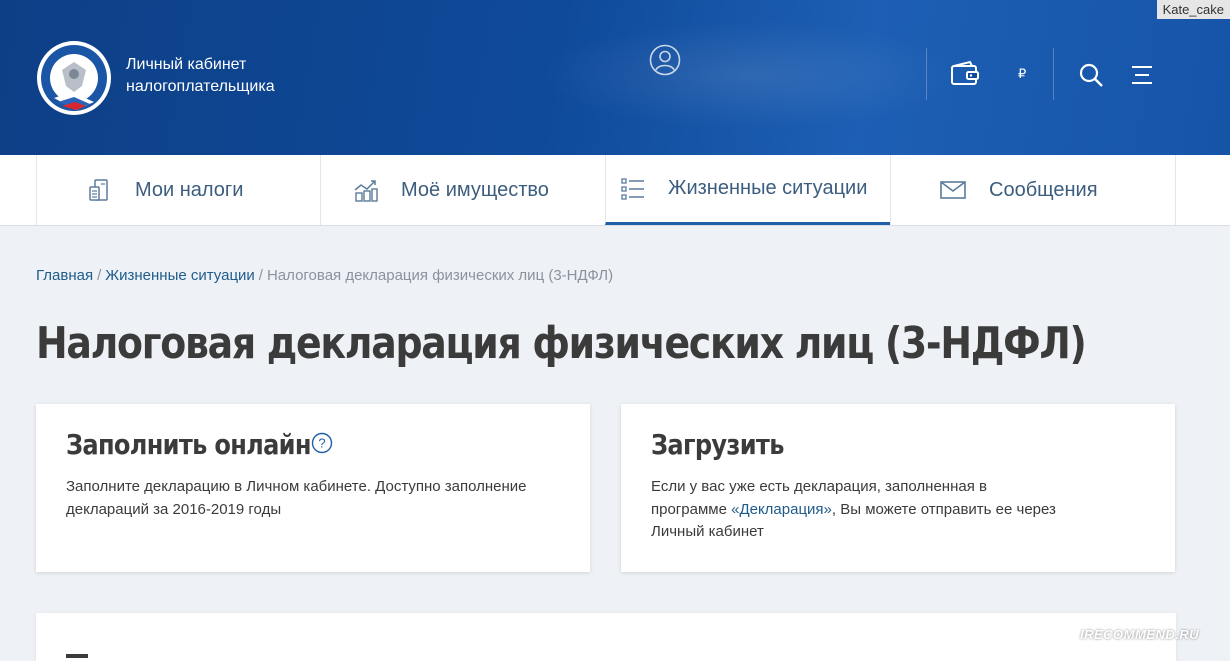 The image size is (1230, 661). I want to click on breadcrumb-section-link: Жизненные ситуации, so click(180, 275).